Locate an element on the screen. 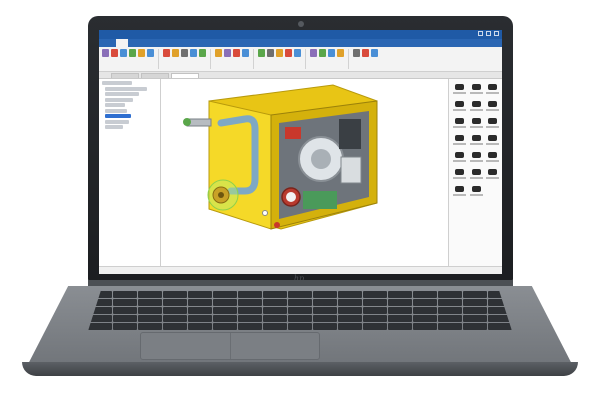  ribbon-tab-active is located at coordinates (122, 43).